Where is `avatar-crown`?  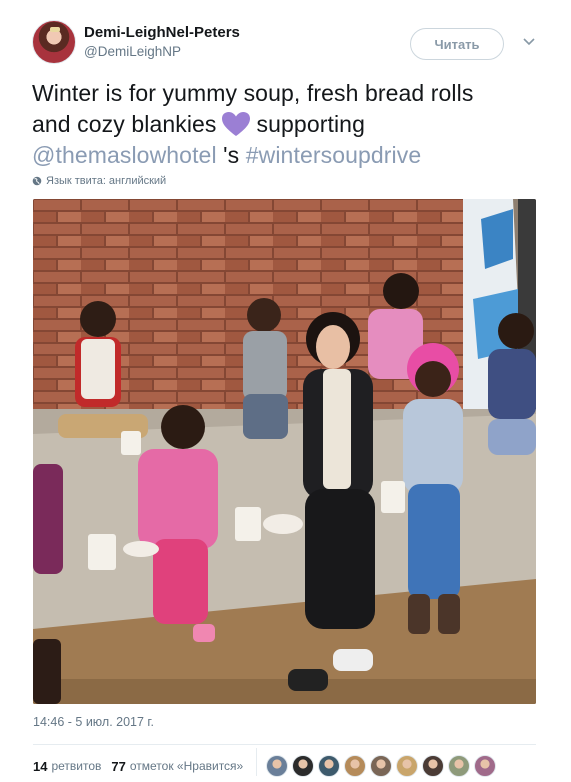
avatar-crown is located at coordinates (55, 29).